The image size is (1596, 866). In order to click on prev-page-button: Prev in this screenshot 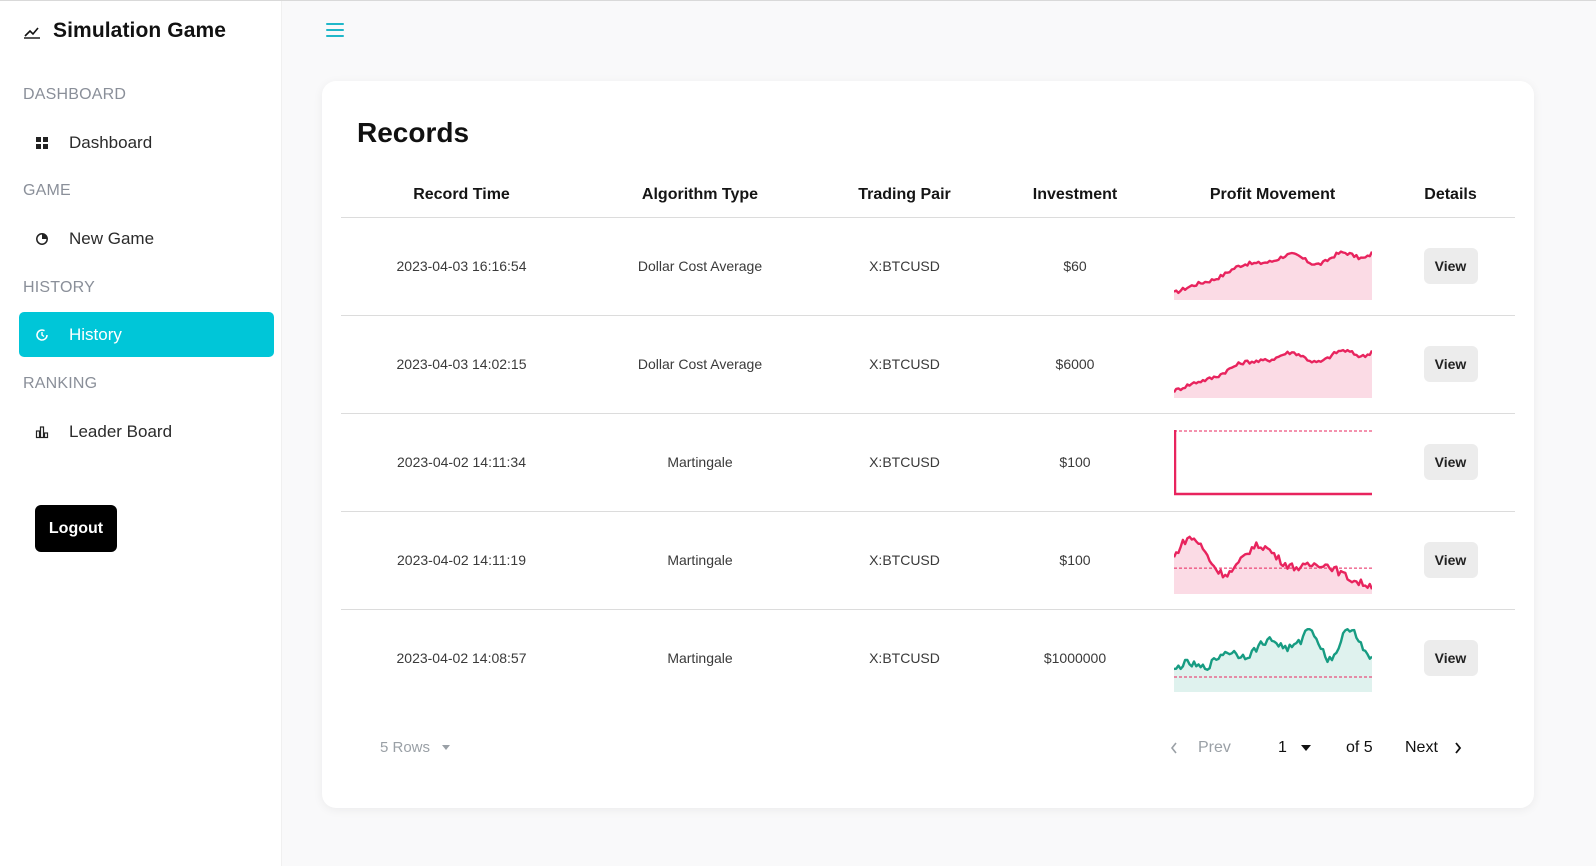, I will do `click(1200, 748)`.